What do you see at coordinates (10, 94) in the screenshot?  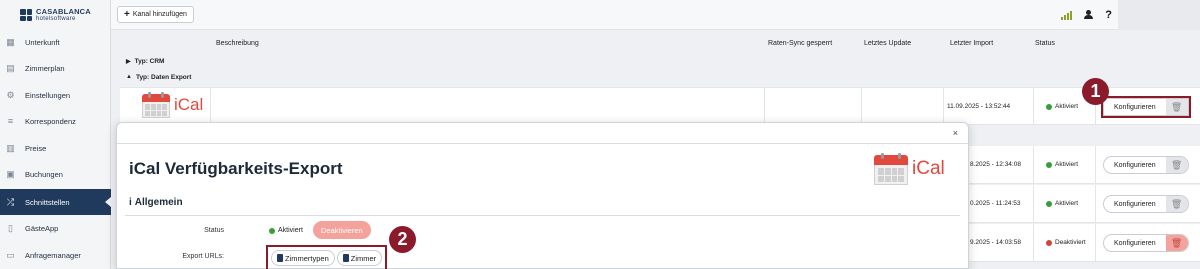 I see `gears-icon: ⚙` at bounding box center [10, 94].